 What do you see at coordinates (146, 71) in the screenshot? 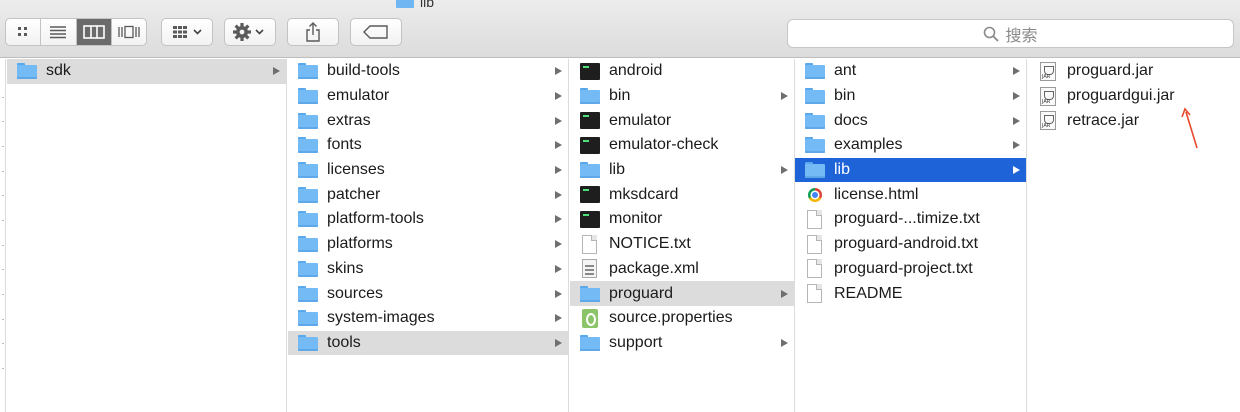
I see `folder-row: sdk` at bounding box center [146, 71].